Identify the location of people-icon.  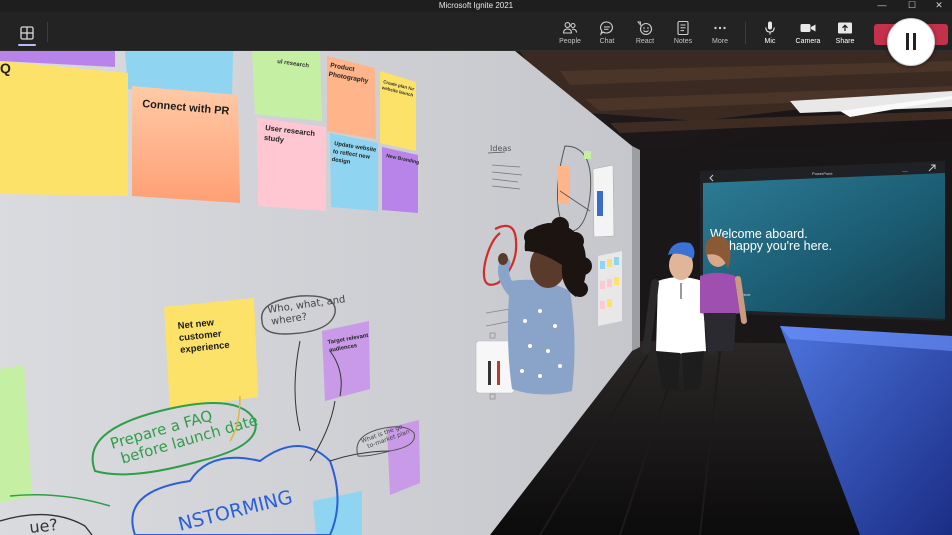
(570, 28).